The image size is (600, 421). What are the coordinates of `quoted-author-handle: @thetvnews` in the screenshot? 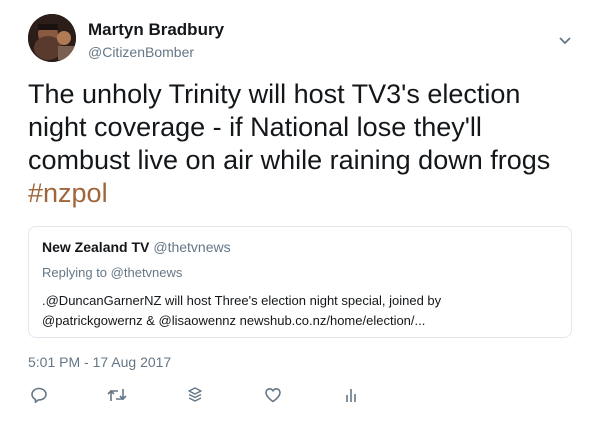 It's located at (192, 247).